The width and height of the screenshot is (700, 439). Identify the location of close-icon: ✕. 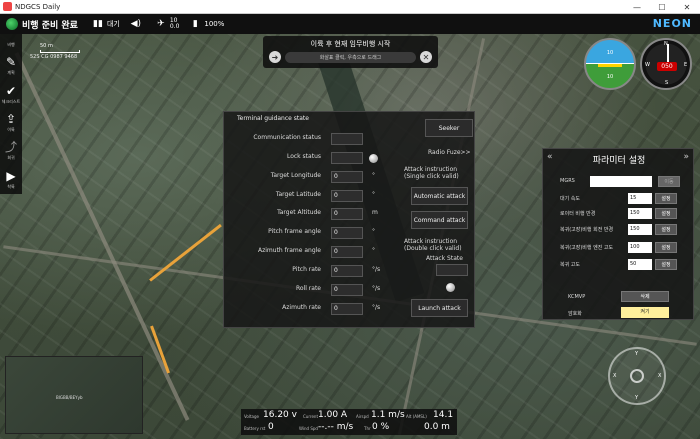
(426, 57).